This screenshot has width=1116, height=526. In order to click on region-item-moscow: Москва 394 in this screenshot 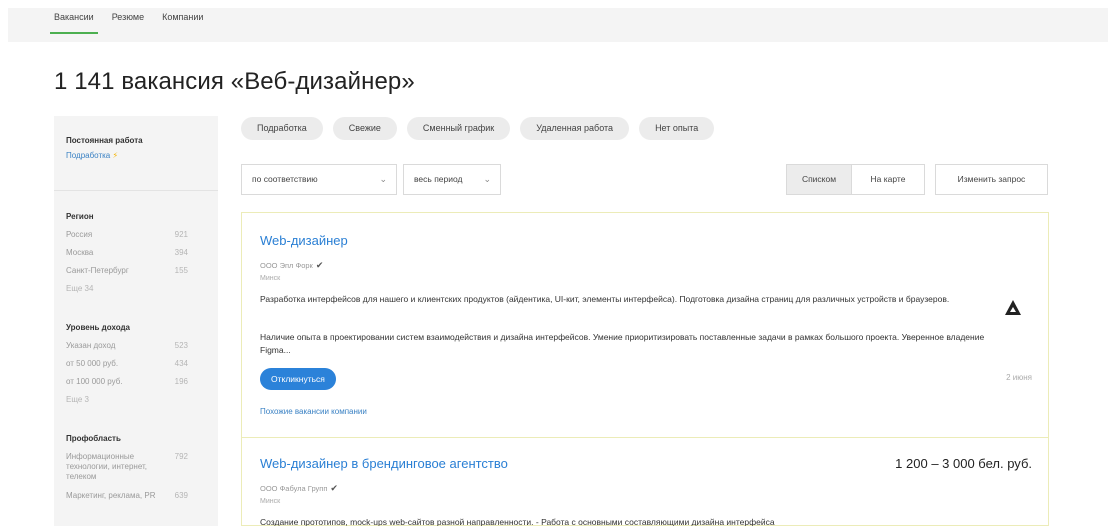, I will do `click(127, 252)`.